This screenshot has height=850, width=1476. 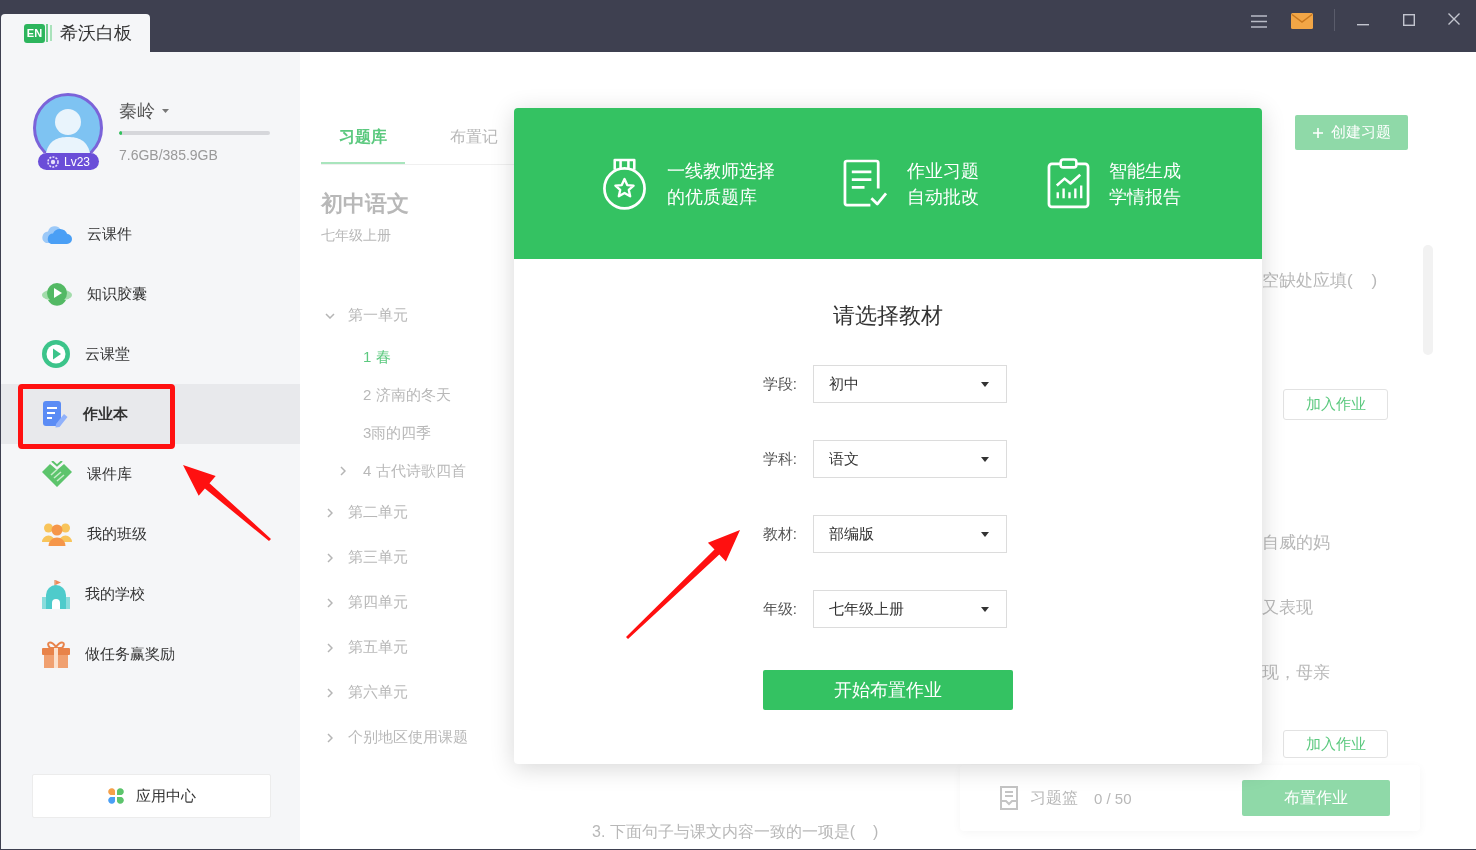 What do you see at coordinates (55, 414) in the screenshot?
I see `document-pencil-icon` at bounding box center [55, 414].